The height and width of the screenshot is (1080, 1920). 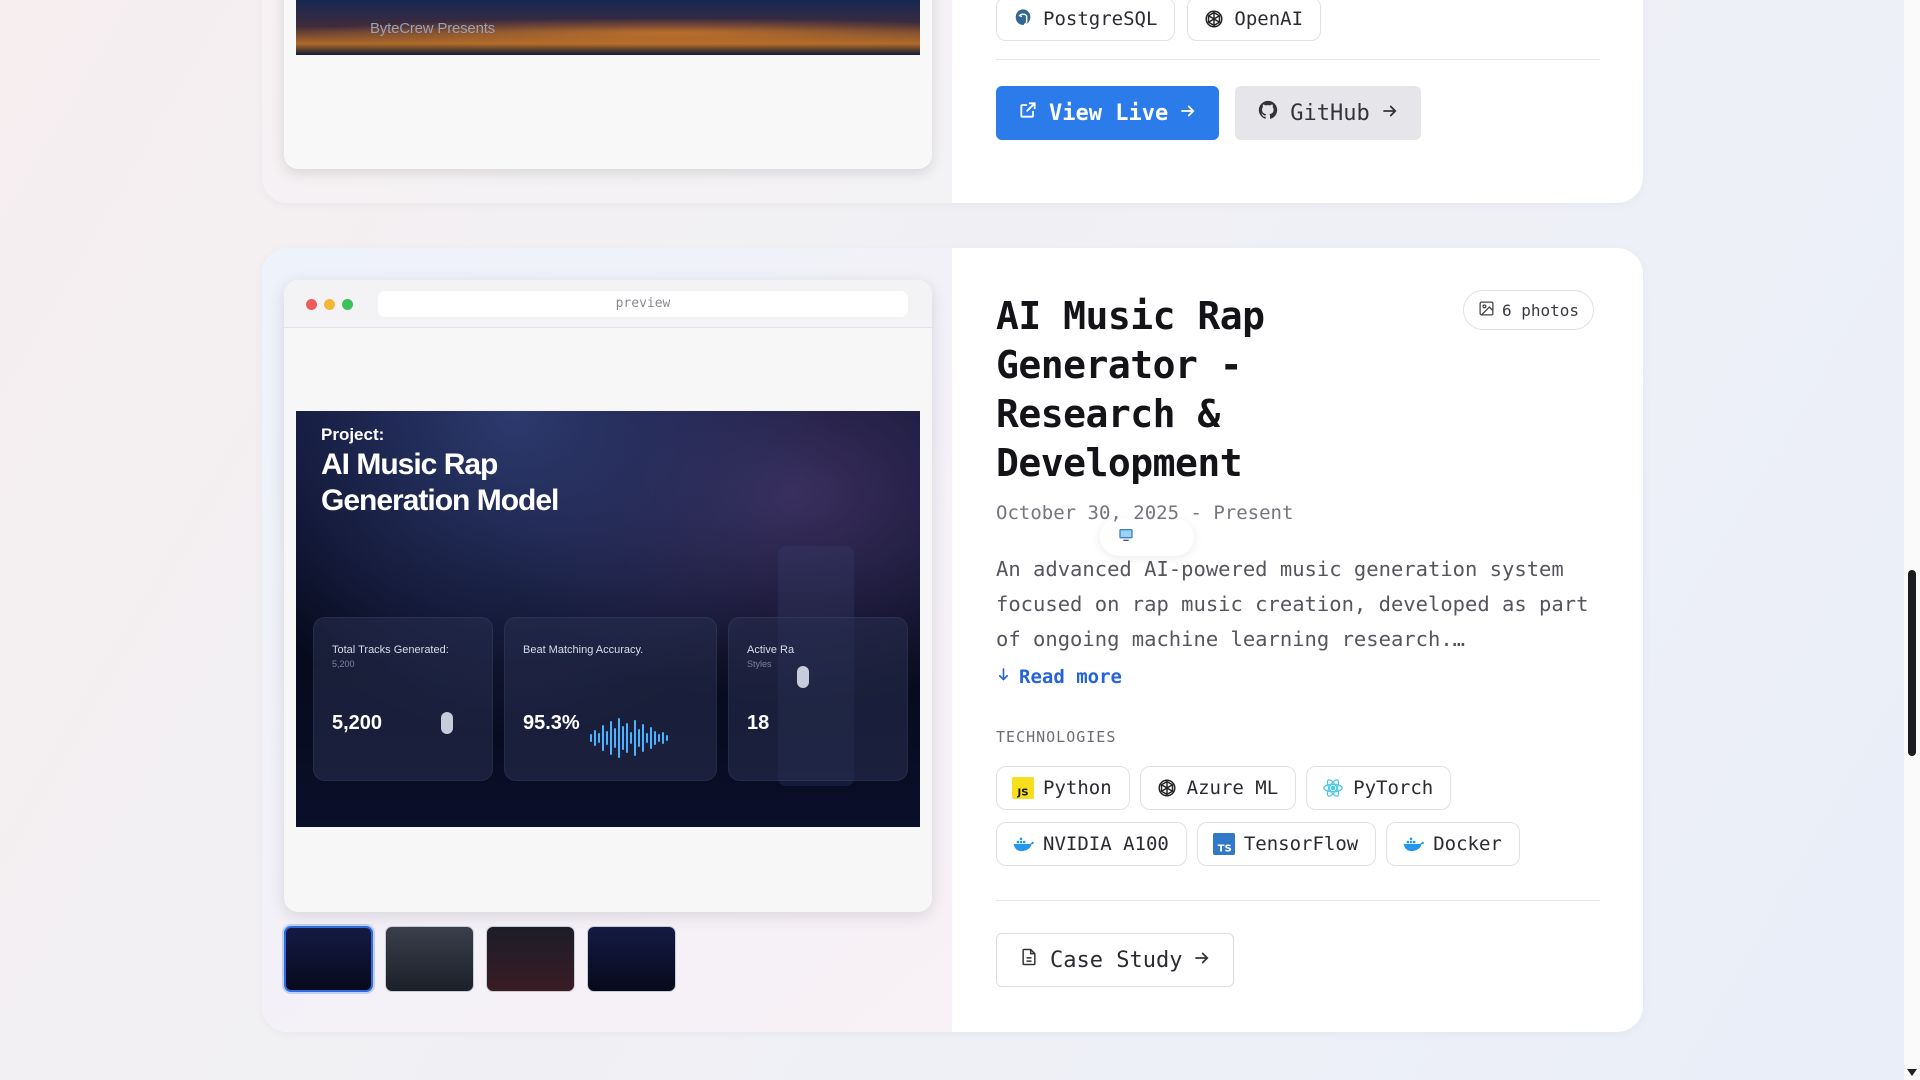 What do you see at coordinates (1232, 788) in the screenshot?
I see `tech-chip-label: Azure ML` at bounding box center [1232, 788].